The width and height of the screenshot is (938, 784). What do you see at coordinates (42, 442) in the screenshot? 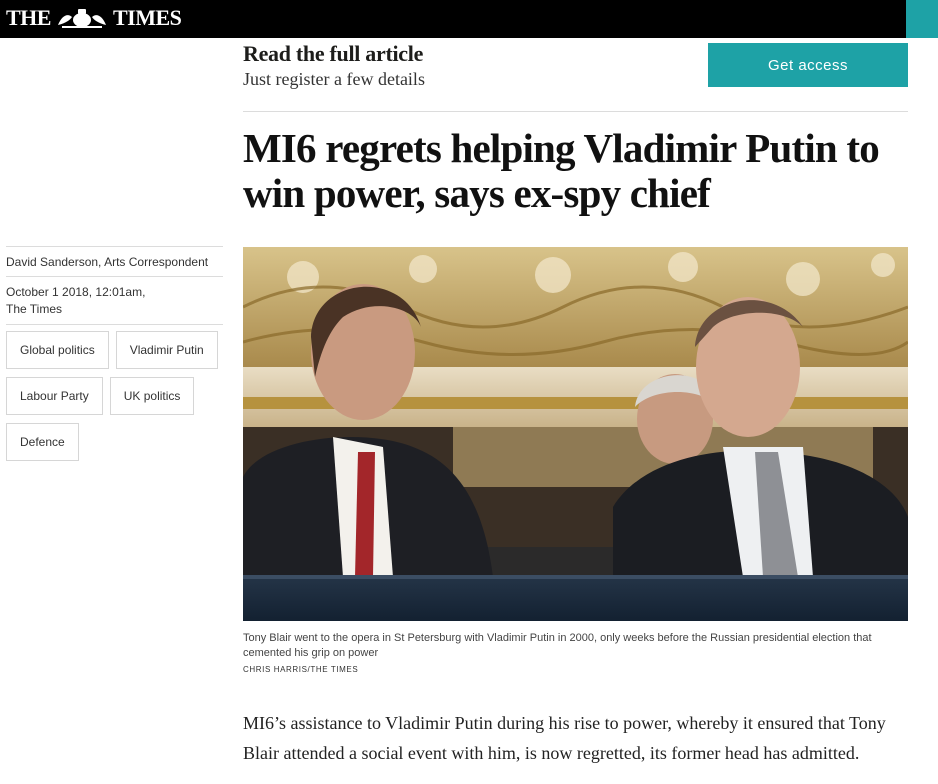
I see `tag-defence: Defence` at bounding box center [42, 442].